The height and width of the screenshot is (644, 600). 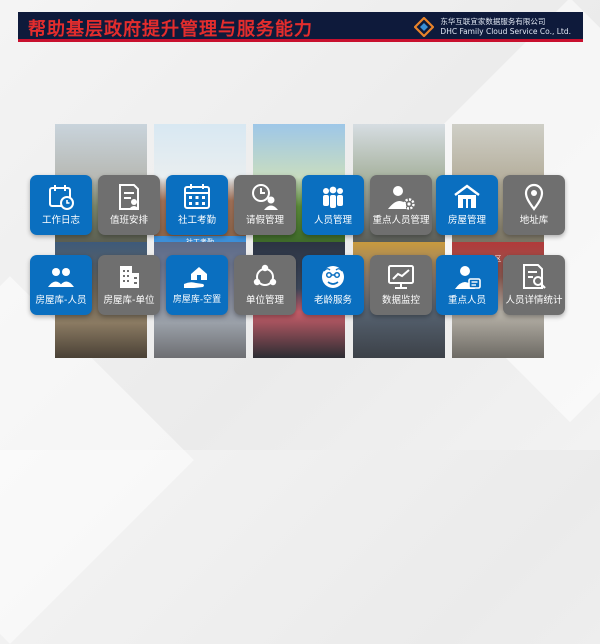 What do you see at coordinates (101, 241) in the screenshot?
I see `photo-street` at bounding box center [101, 241].